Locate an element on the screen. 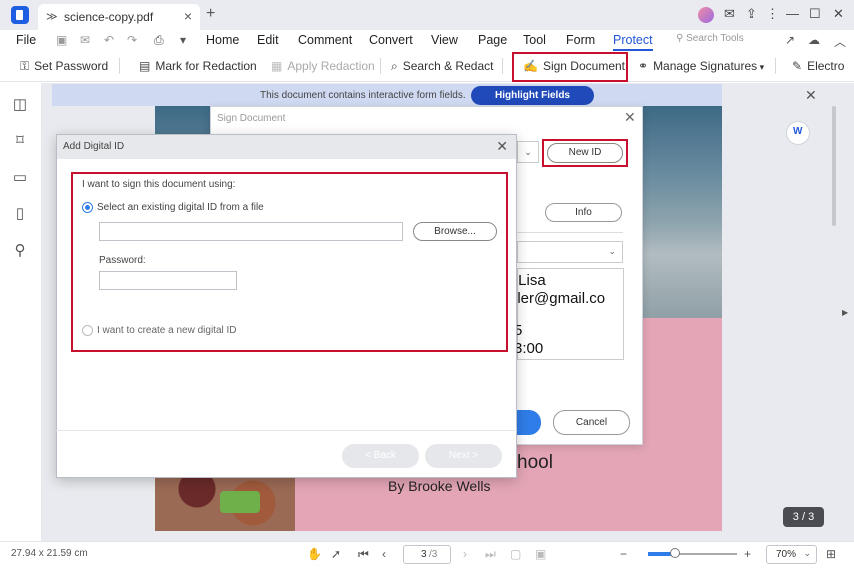 The height and width of the screenshot is (568, 854). notification-icon: ✉ is located at coordinates (729, 14).